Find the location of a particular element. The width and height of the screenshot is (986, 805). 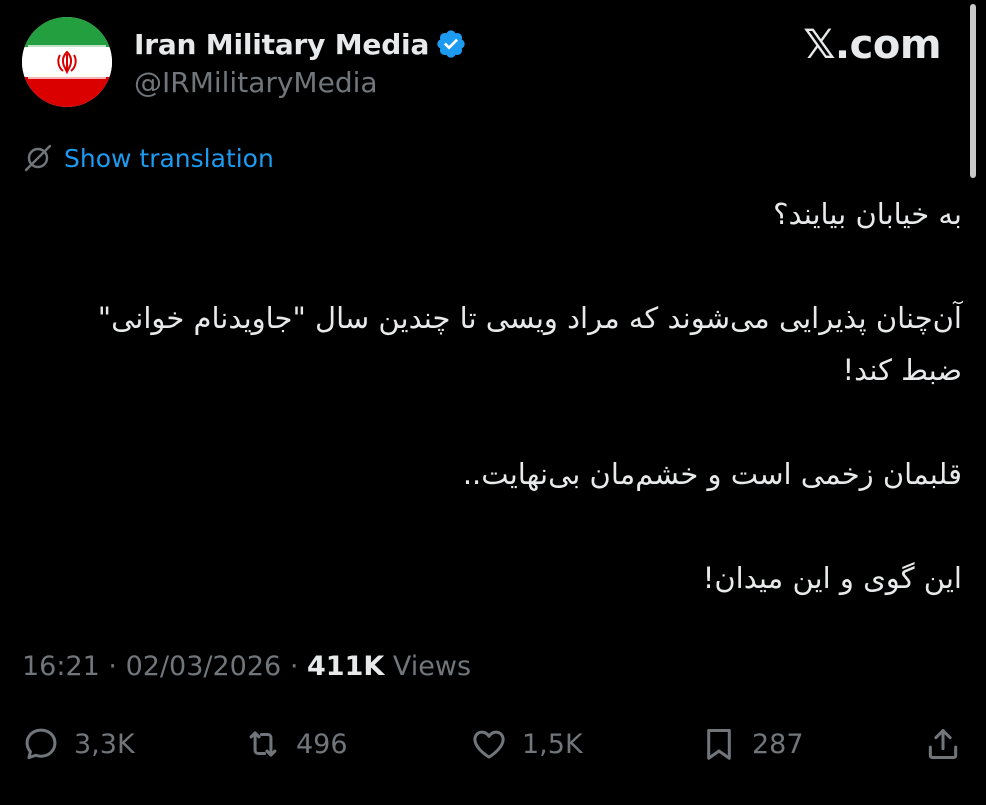

tweet-meta: 16:21 · 02/03/2026 · 411K Views is located at coordinates (246, 667).